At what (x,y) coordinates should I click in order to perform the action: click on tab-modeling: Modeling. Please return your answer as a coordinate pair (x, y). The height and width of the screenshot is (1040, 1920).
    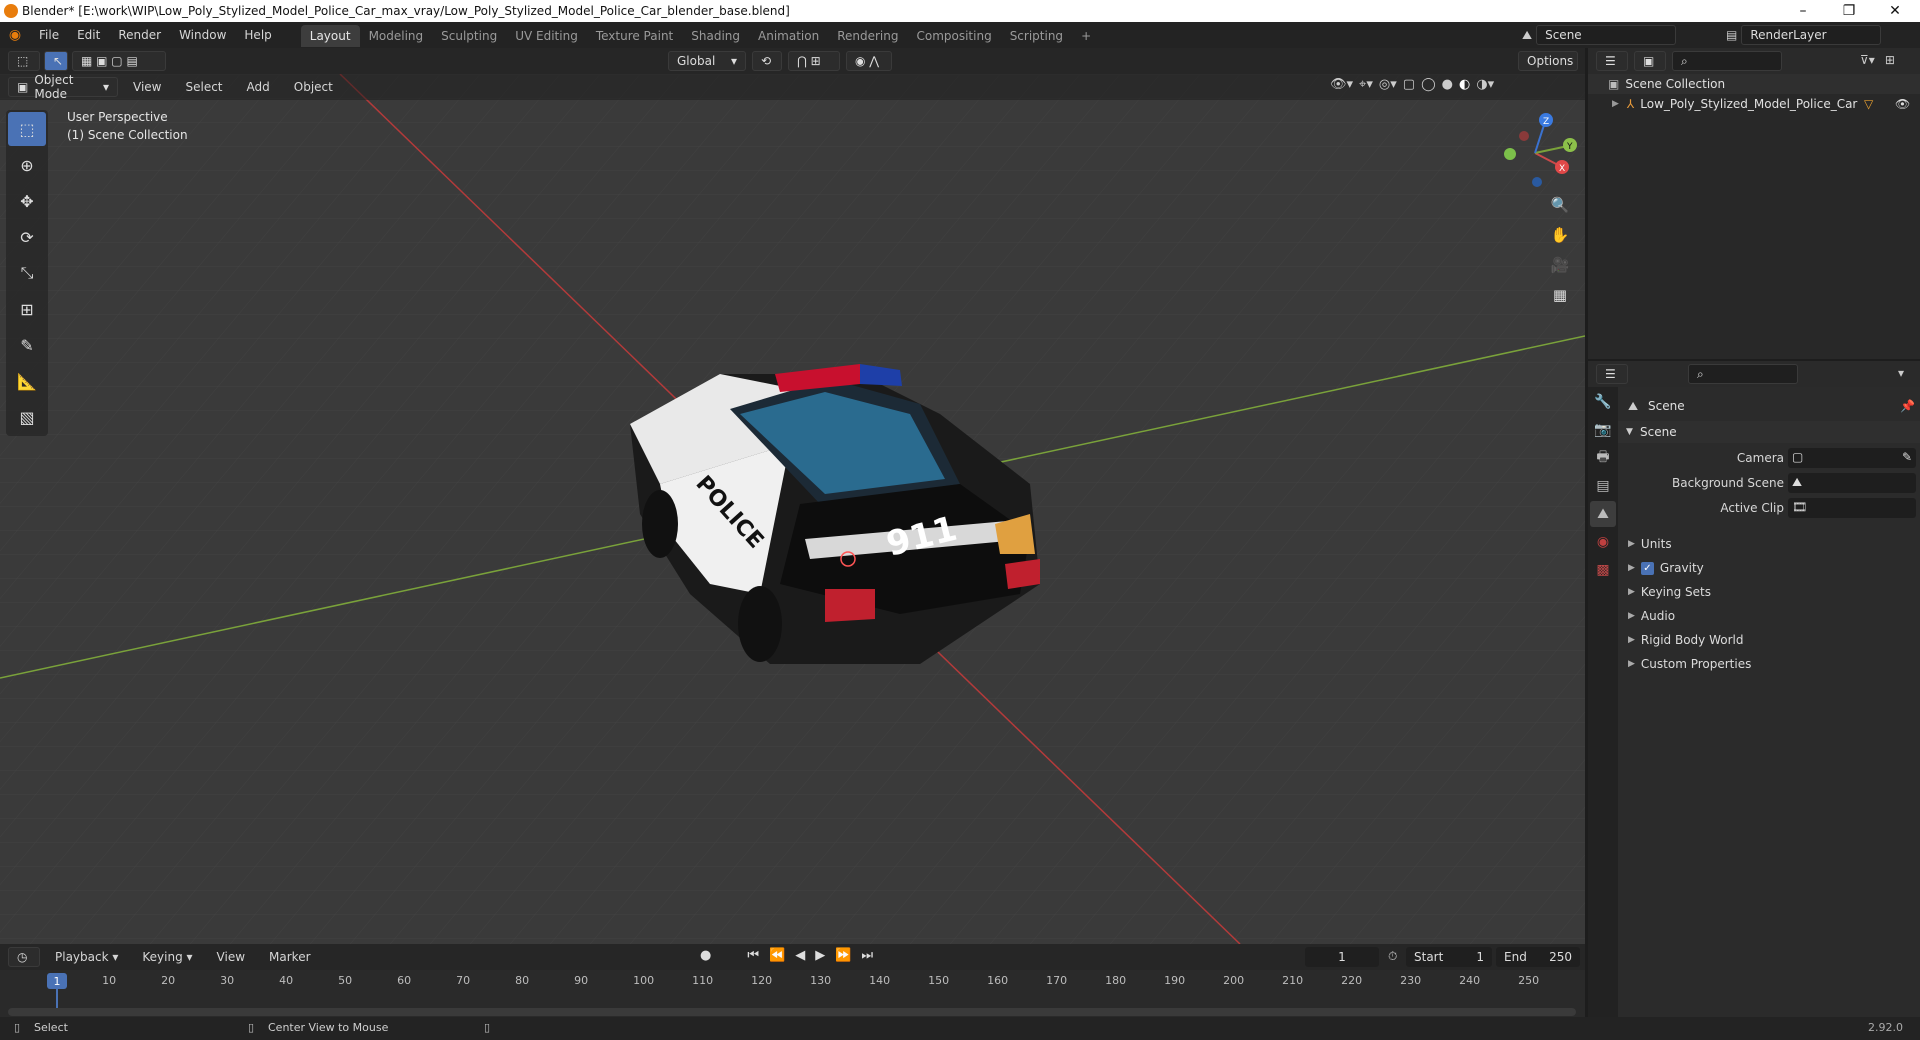
    Looking at the image, I should click on (396, 36).